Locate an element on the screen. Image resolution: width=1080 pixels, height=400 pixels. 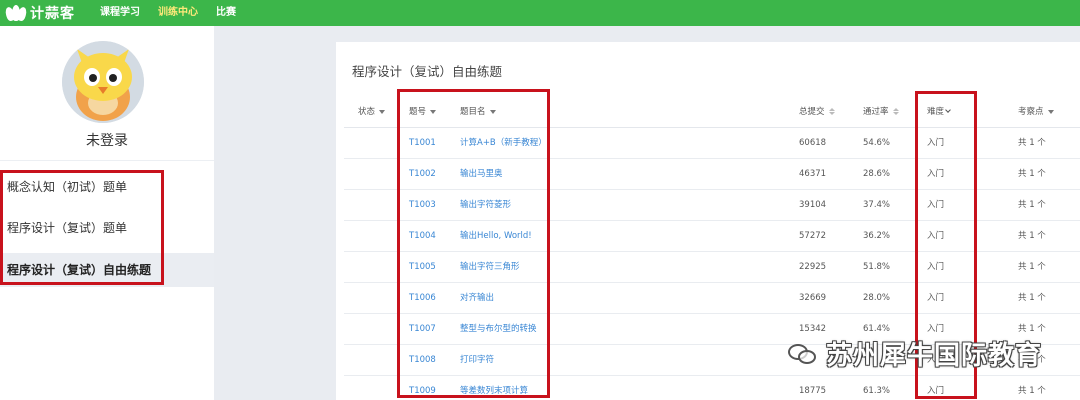
submission-count: 39104 is located at coordinates (813, 205).